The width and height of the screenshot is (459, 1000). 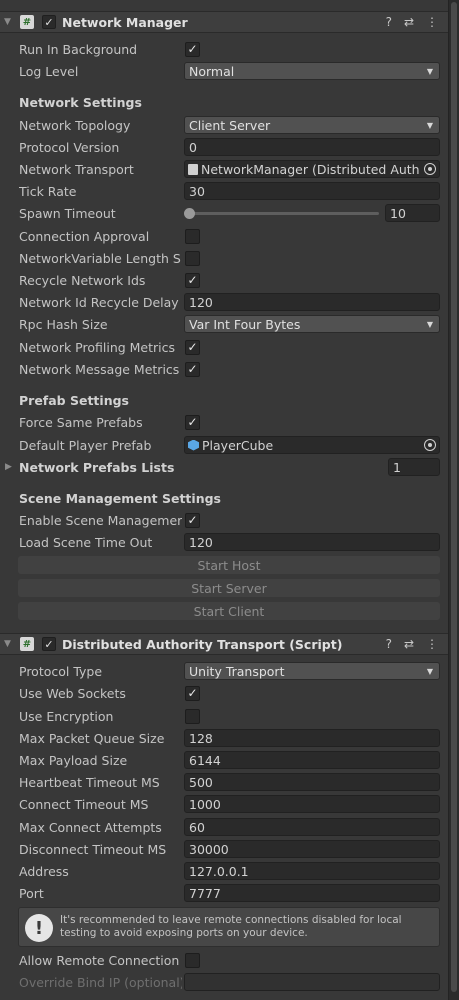 What do you see at coordinates (312, 302) in the screenshot?
I see `network-id-recycle-delay-input: 120` at bounding box center [312, 302].